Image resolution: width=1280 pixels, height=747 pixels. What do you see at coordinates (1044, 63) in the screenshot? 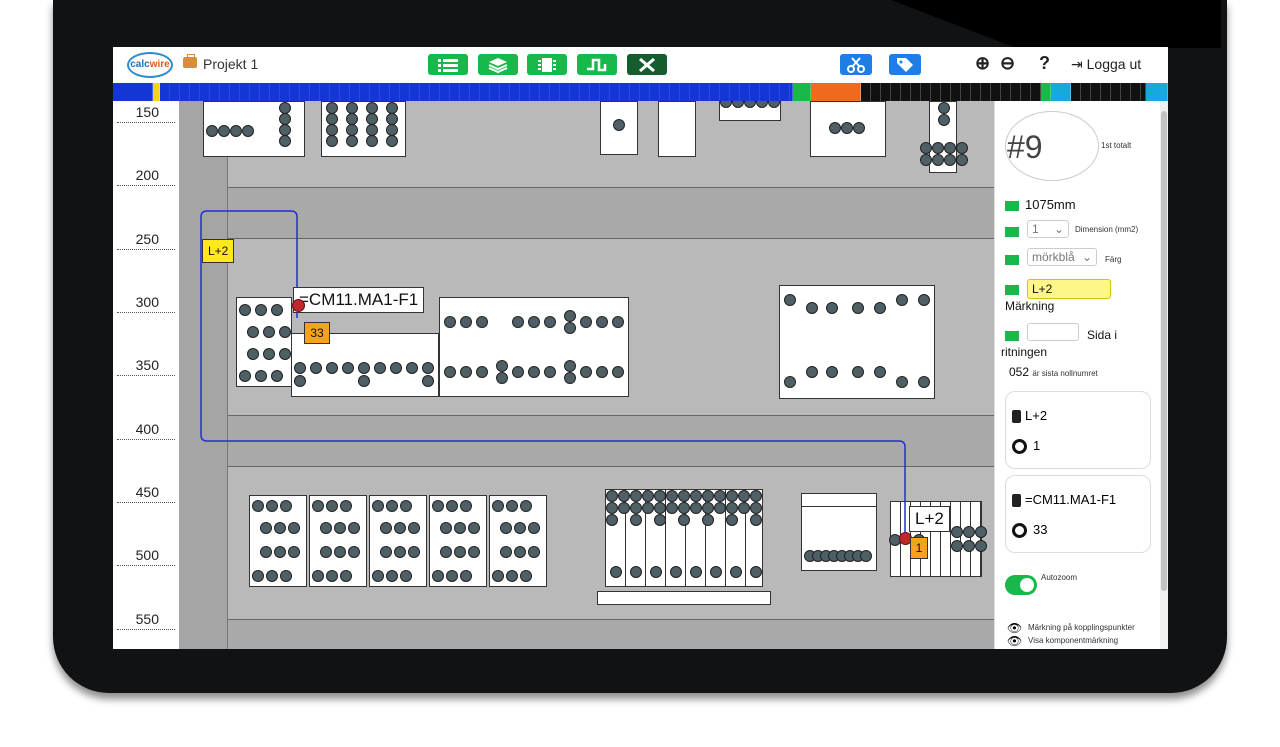
I see `help-icon: ?` at bounding box center [1044, 63].